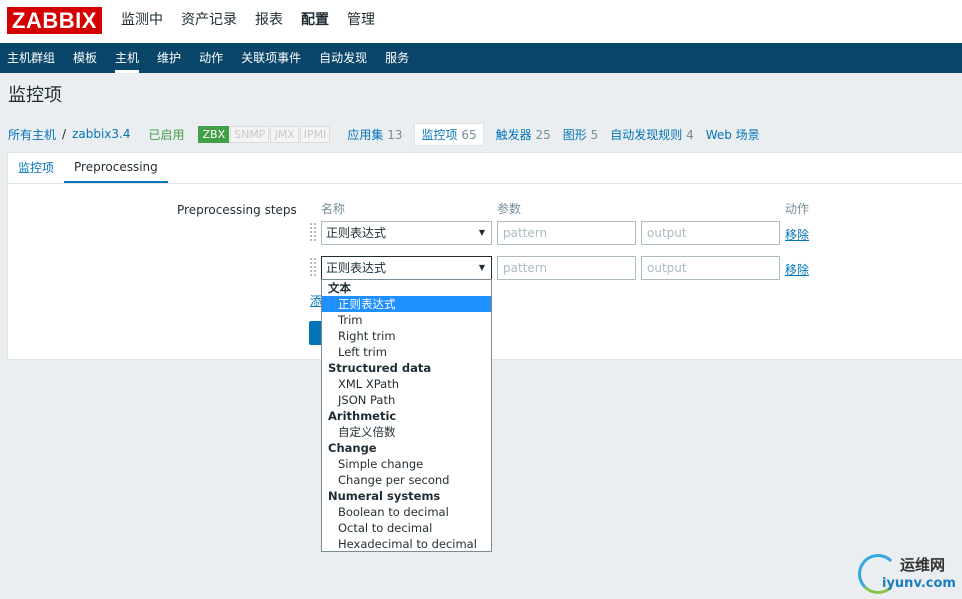 Image resolution: width=962 pixels, height=599 pixels. What do you see at coordinates (509, 209) in the screenshot?
I see `column-header-params: 参数` at bounding box center [509, 209].